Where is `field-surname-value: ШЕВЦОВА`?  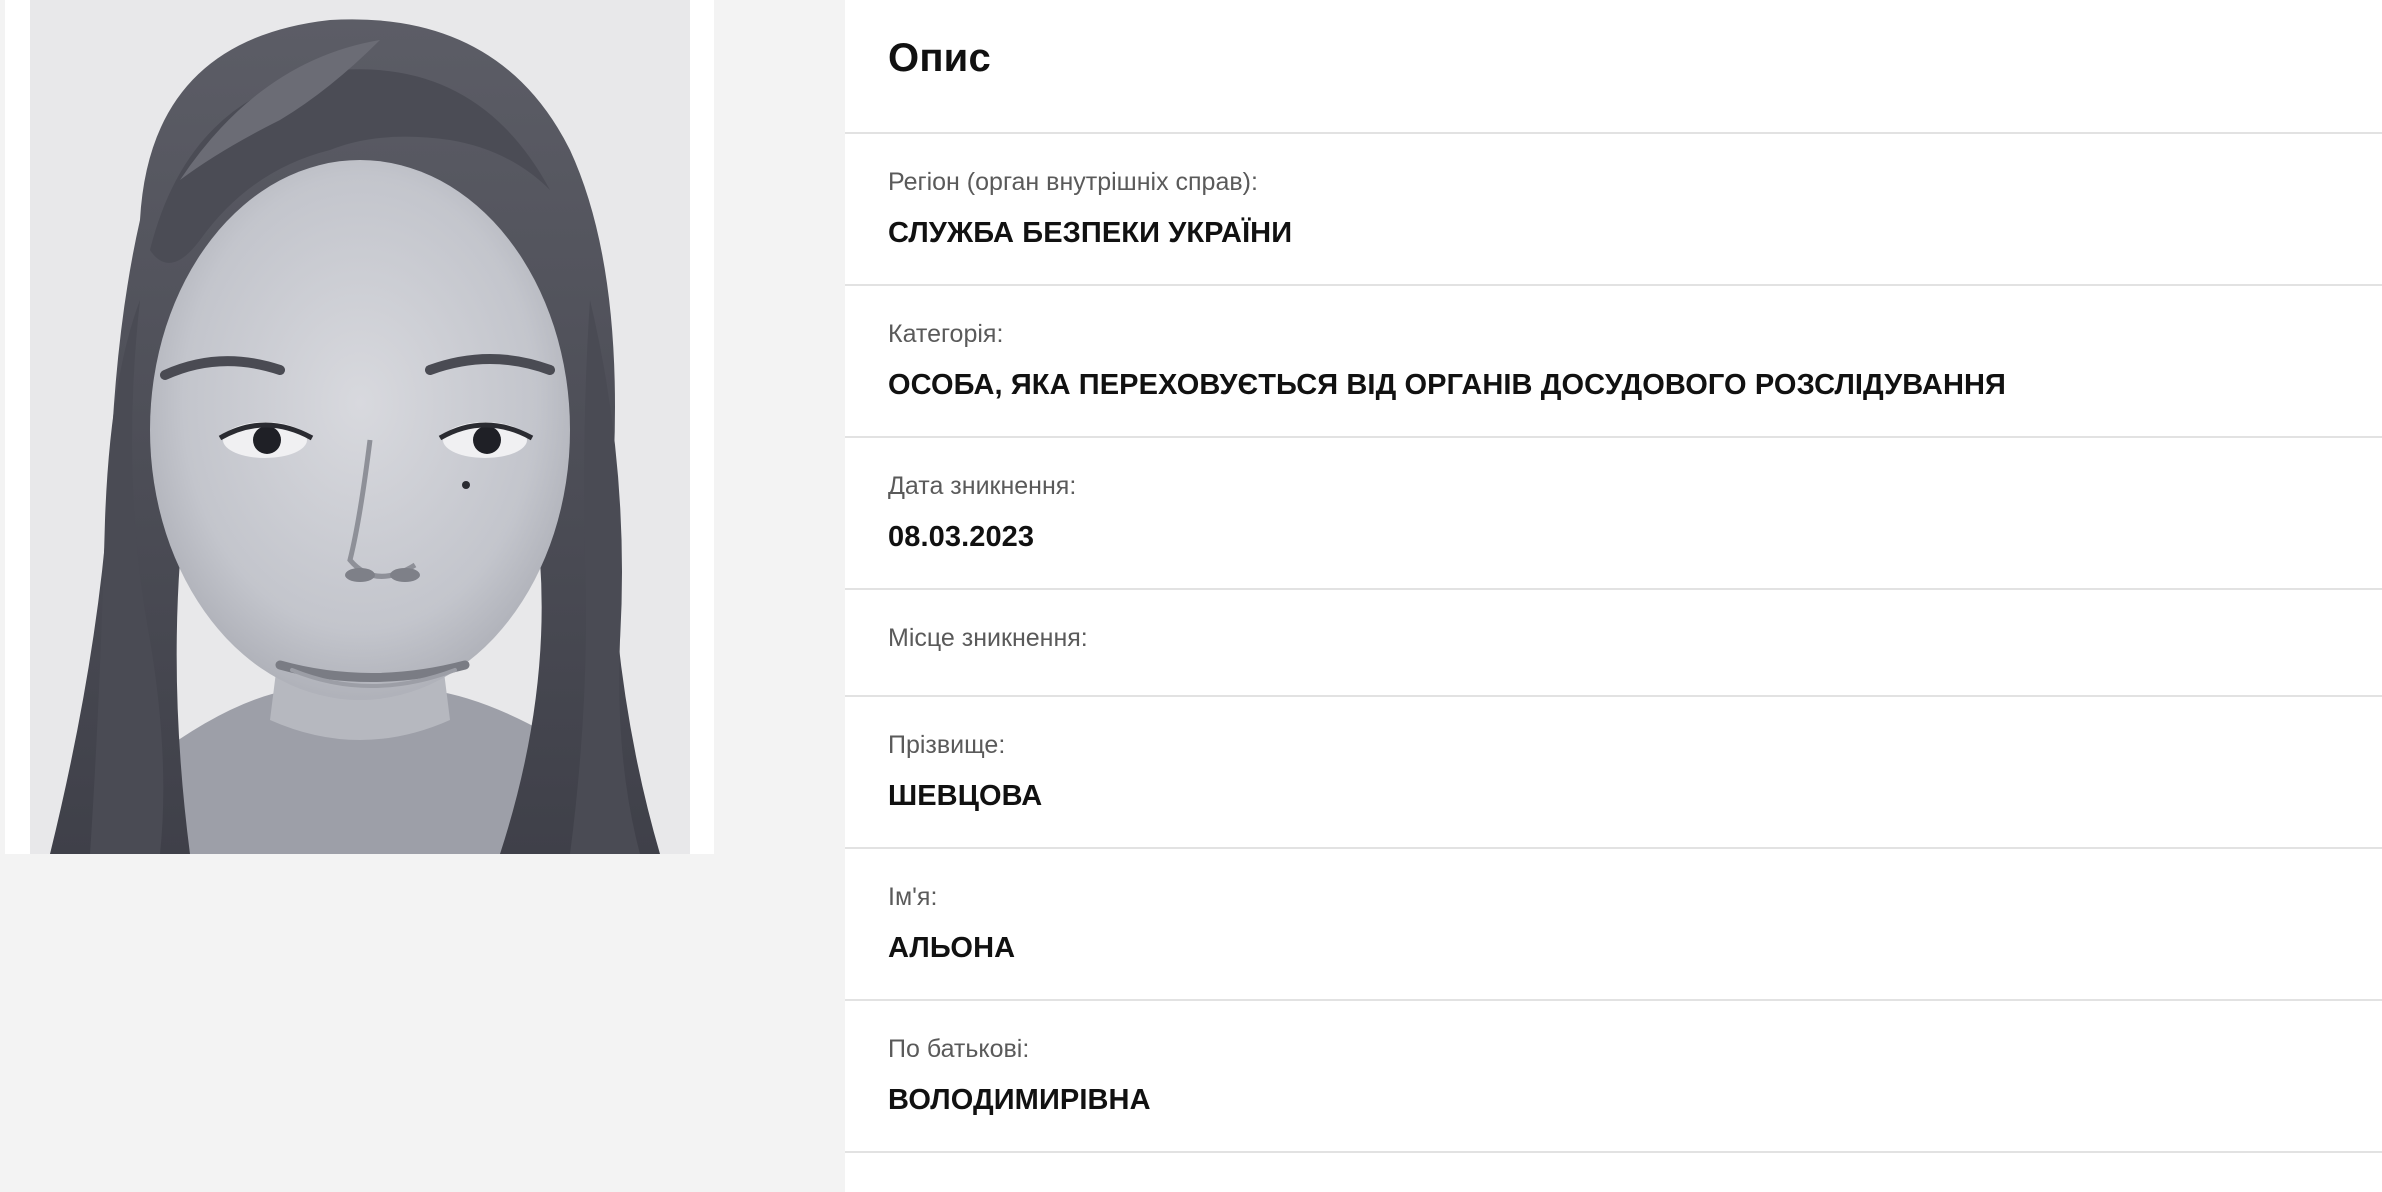
field-surname-value: ШЕВЦОВА is located at coordinates (965, 796).